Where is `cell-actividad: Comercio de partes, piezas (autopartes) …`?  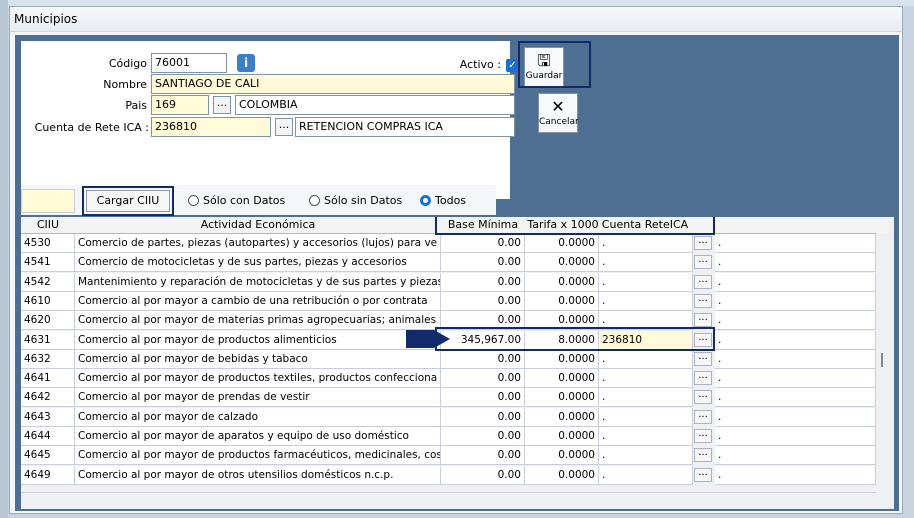
cell-actividad: Comercio de partes, piezas (autopartes) … is located at coordinates (258, 243).